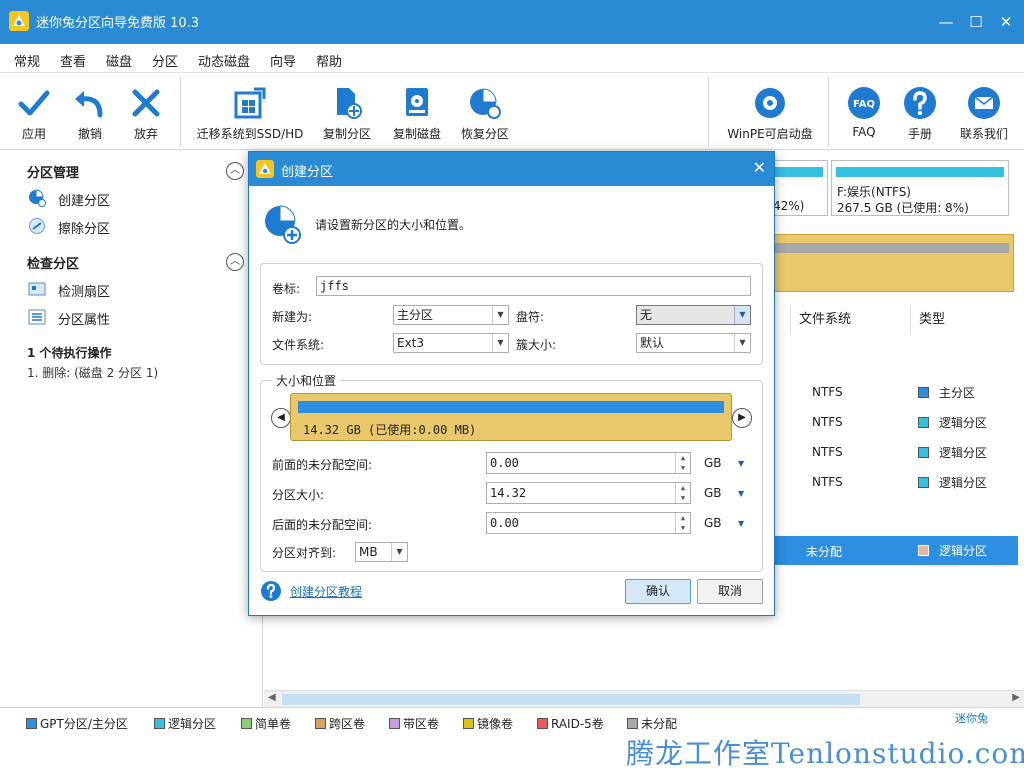  What do you see at coordinates (742, 418) in the screenshot?
I see `move-right-arrow-icon: ▶` at bounding box center [742, 418].